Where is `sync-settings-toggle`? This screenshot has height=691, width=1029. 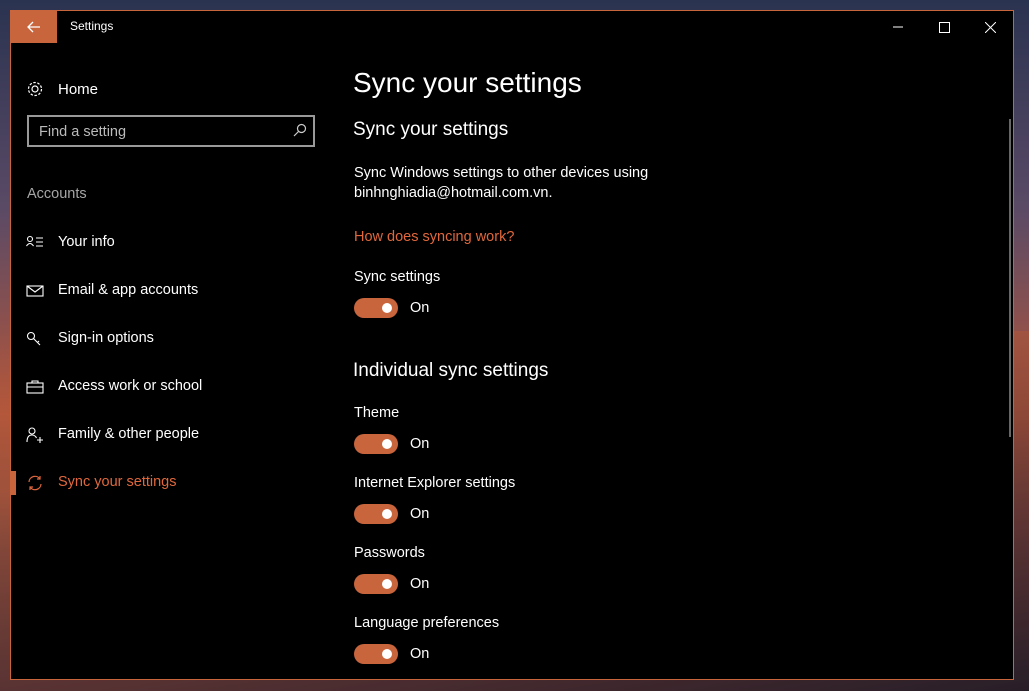 sync-settings-toggle is located at coordinates (376, 308).